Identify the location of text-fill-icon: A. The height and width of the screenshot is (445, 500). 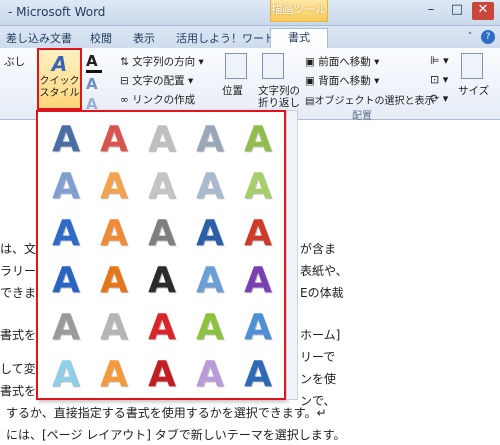
(92, 61).